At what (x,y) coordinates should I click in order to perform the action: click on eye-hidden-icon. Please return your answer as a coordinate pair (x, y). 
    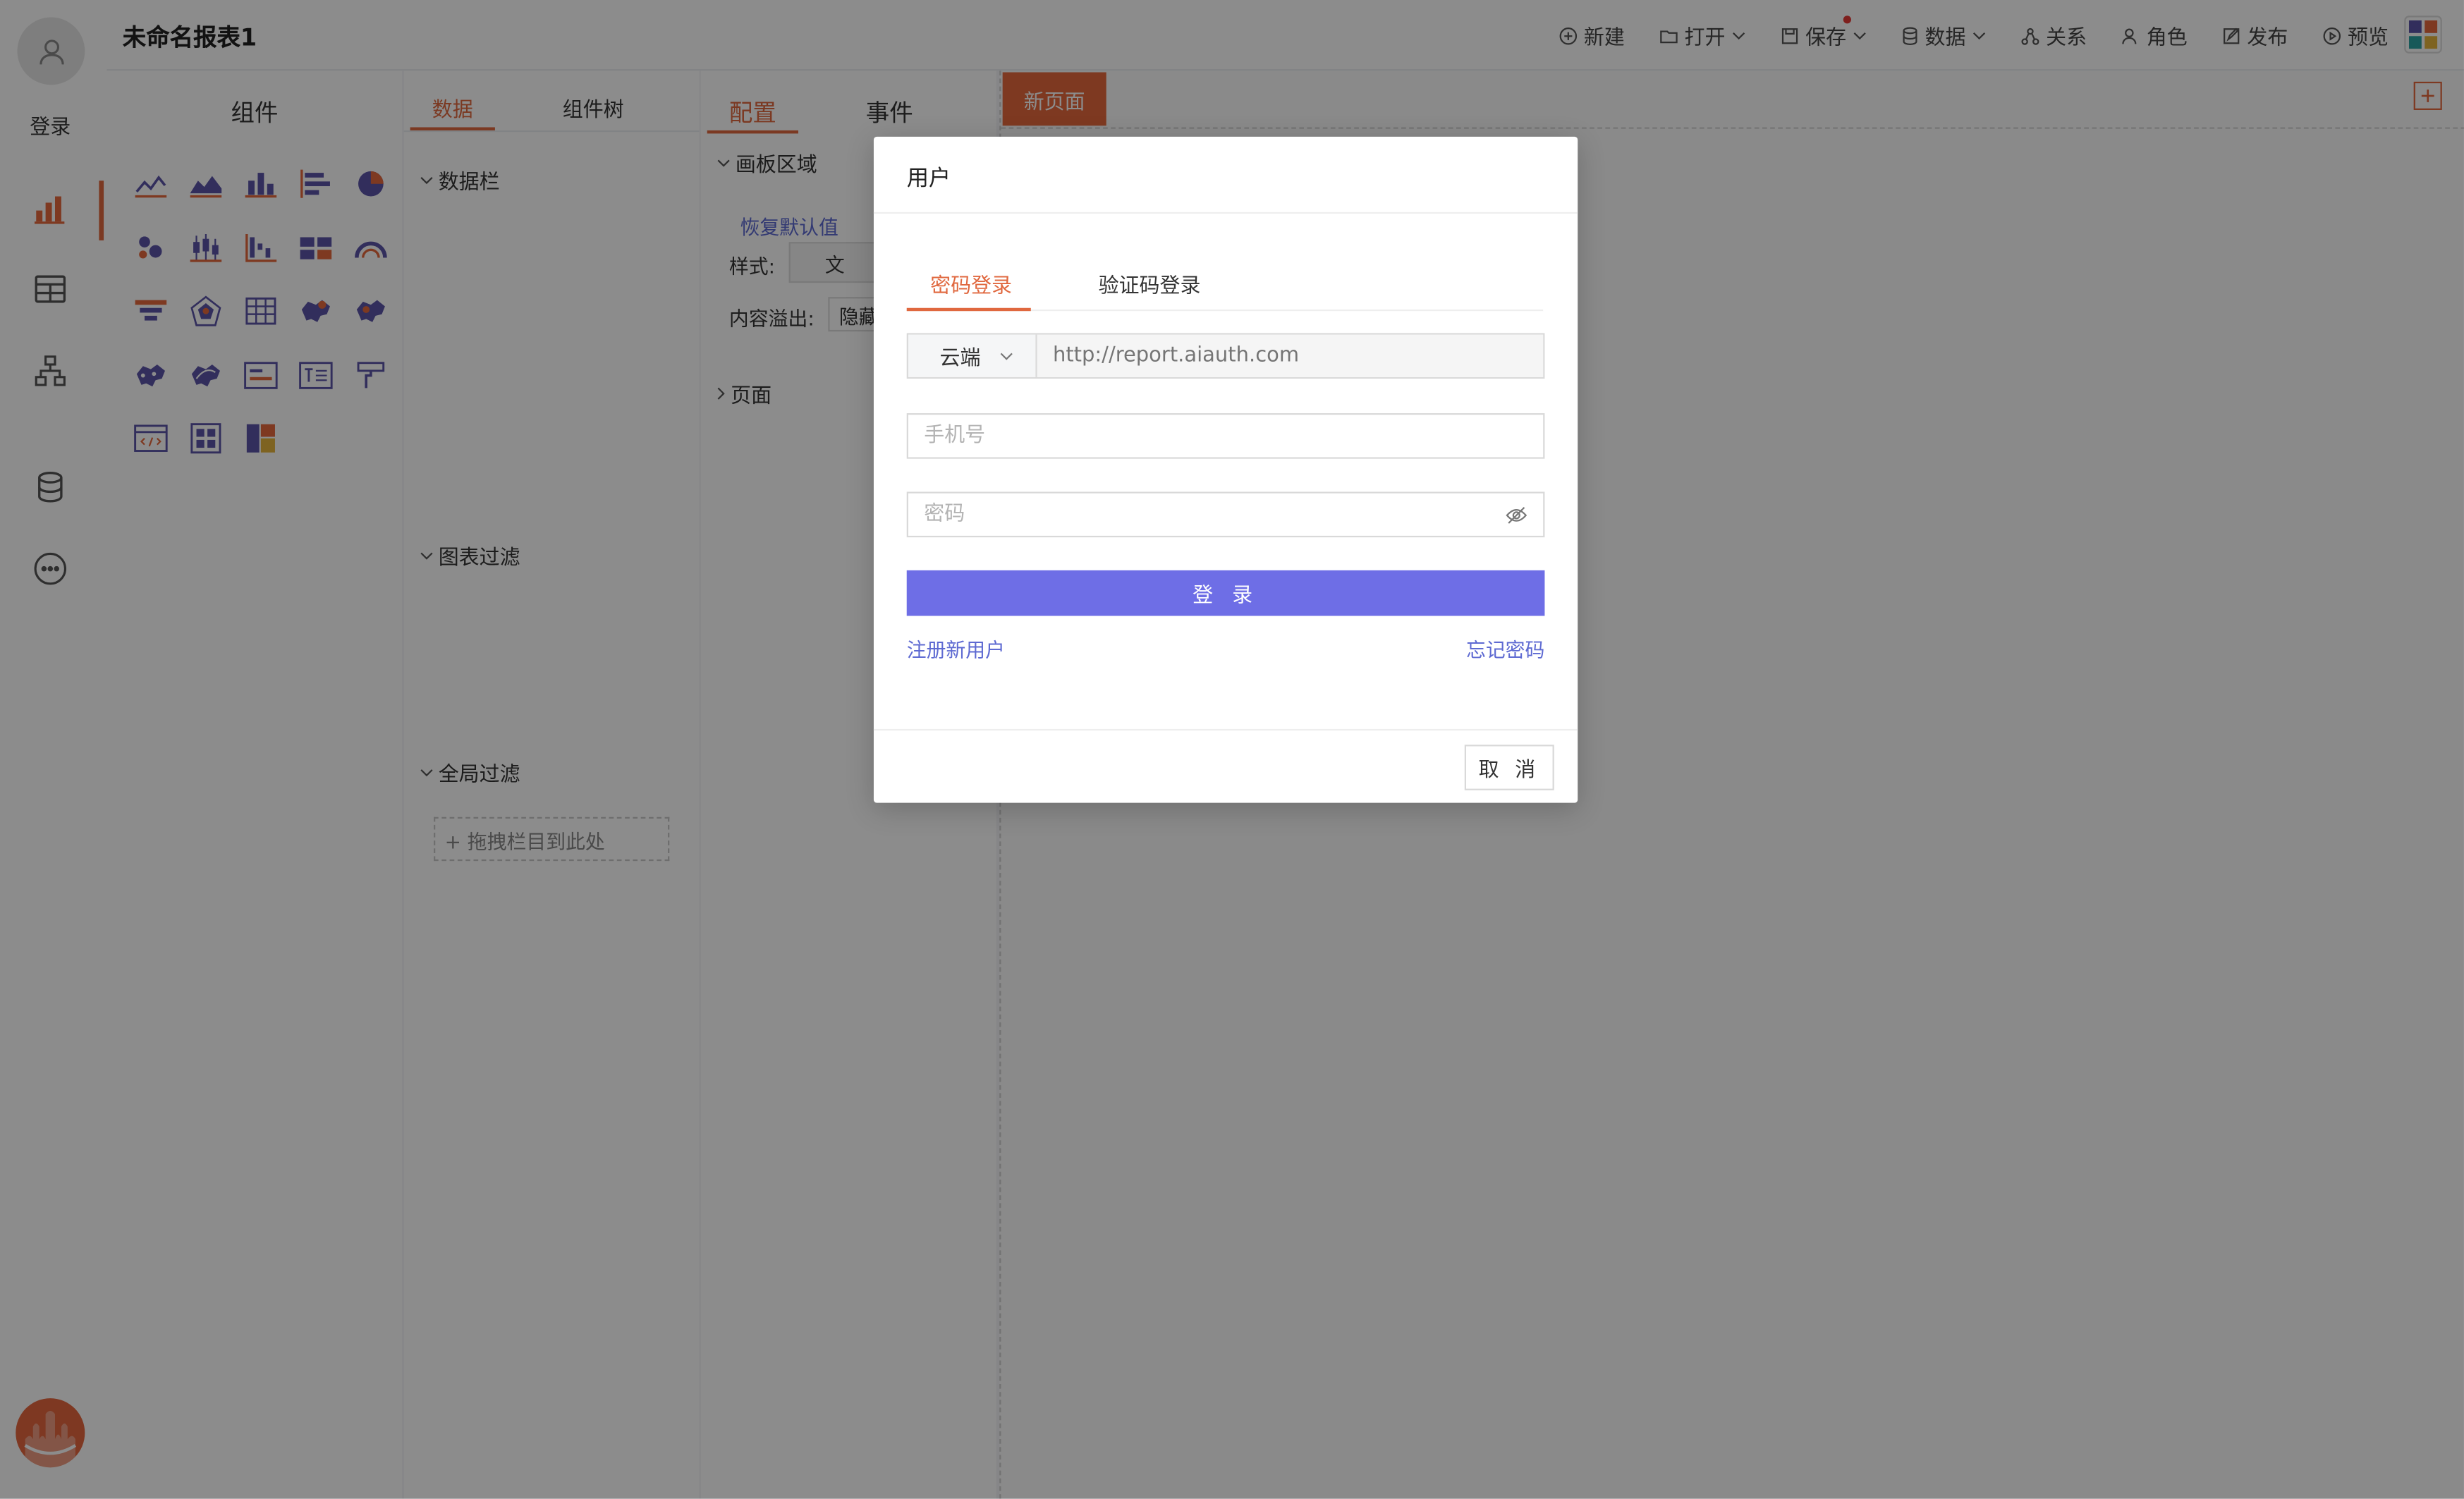
    Looking at the image, I should click on (1517, 515).